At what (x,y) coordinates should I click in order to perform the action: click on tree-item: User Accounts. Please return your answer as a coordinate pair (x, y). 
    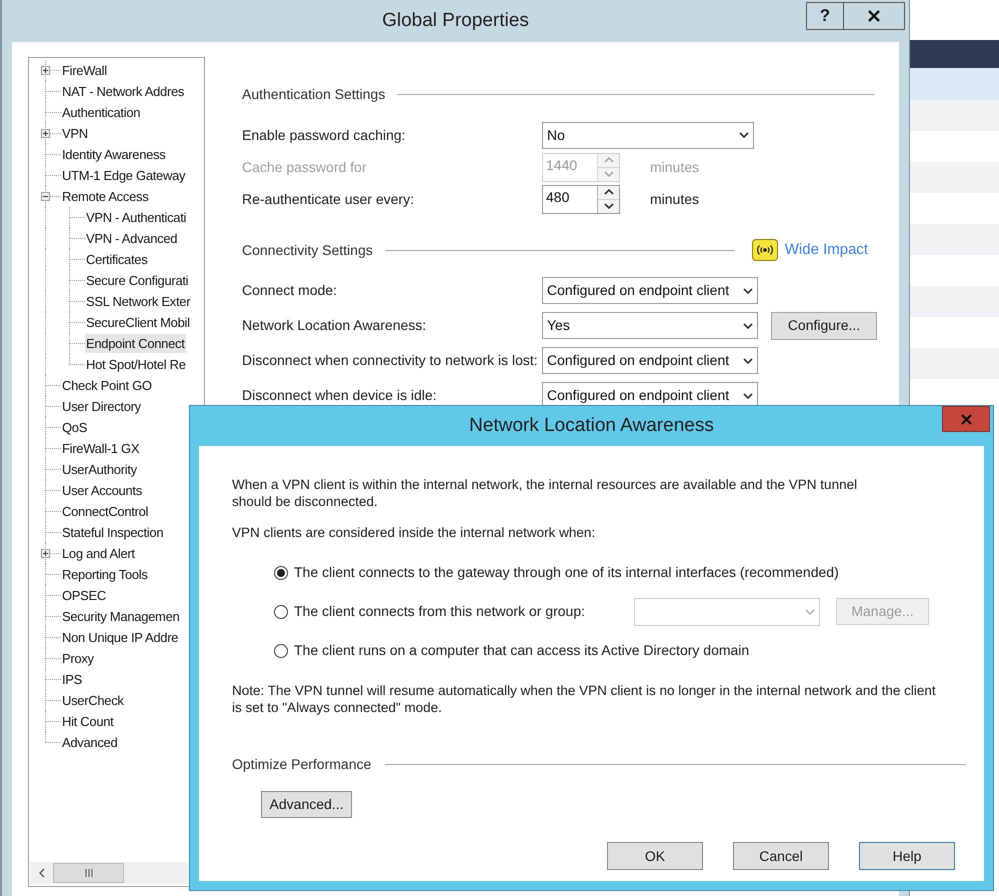
    Looking at the image, I should click on (102, 490).